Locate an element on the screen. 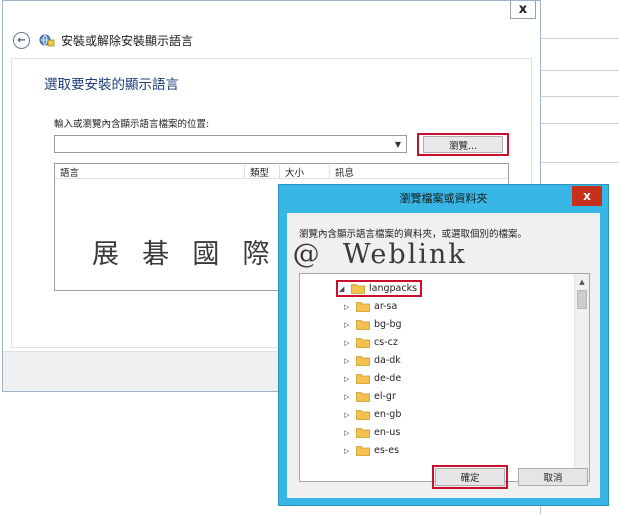  tree-item-label: el-gr is located at coordinates (385, 396).